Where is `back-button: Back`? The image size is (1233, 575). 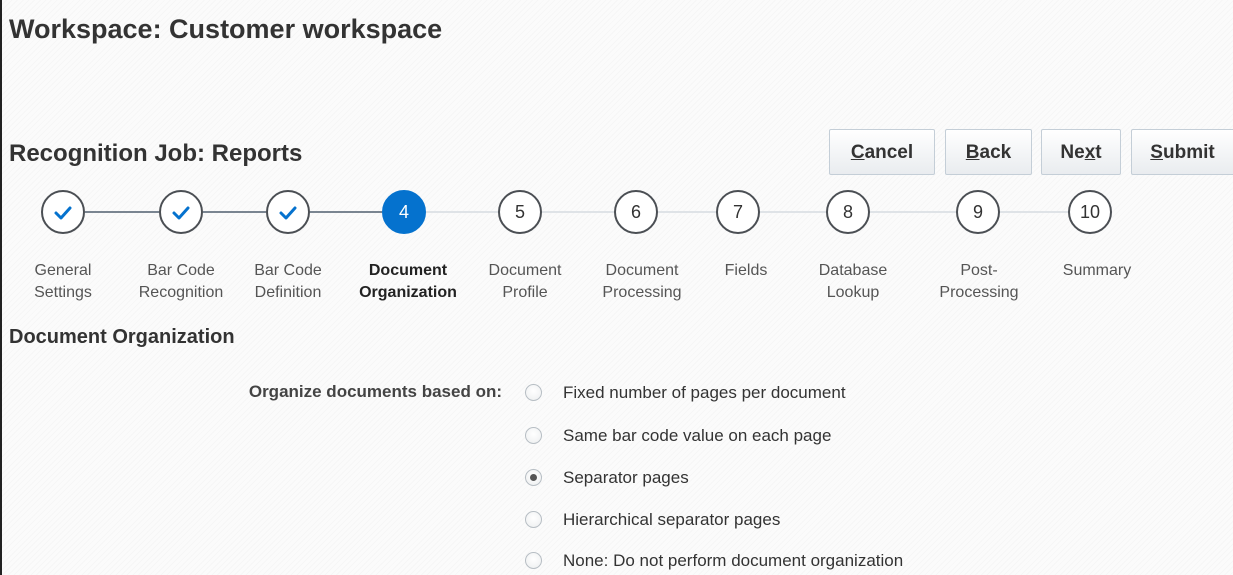 back-button: Back is located at coordinates (988, 152).